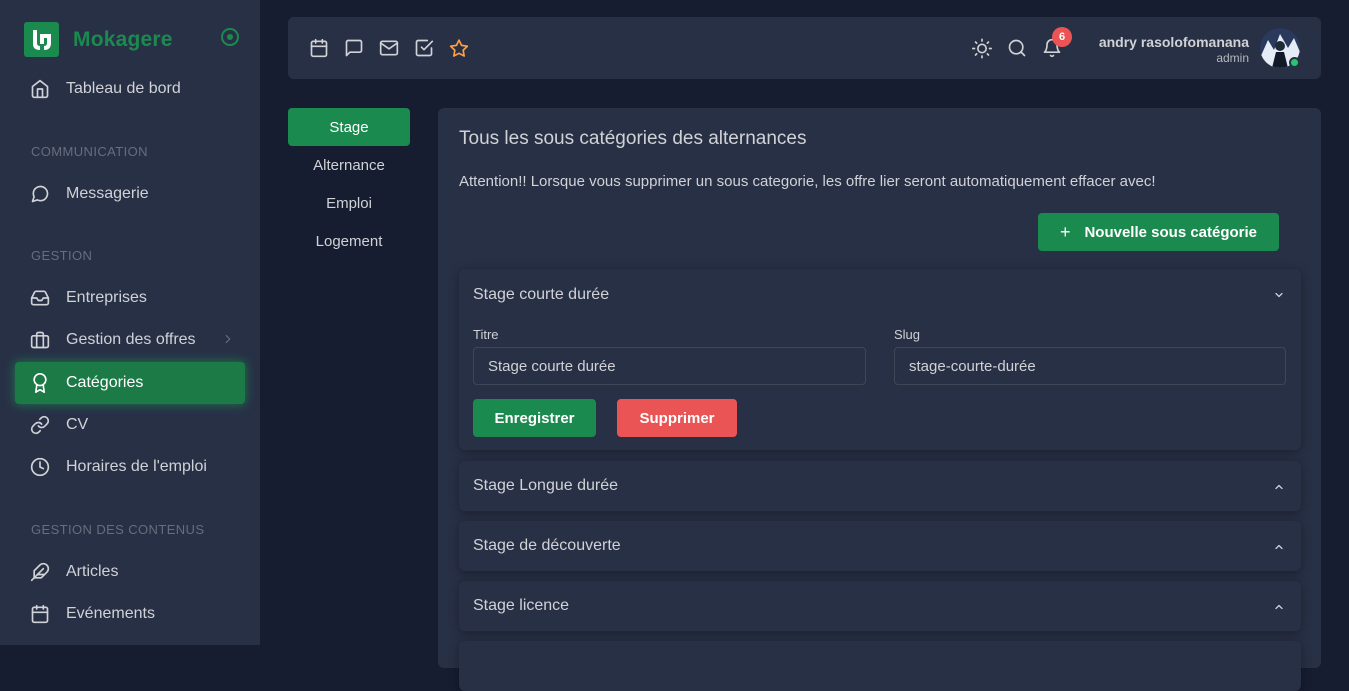  I want to click on sidebar-item-messagerie: Messagerie, so click(130, 194).